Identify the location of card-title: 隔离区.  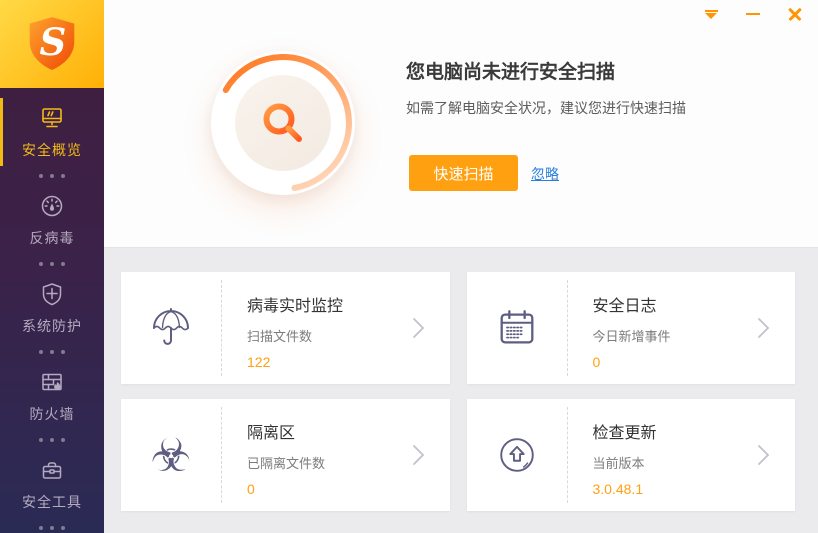
(271, 433).